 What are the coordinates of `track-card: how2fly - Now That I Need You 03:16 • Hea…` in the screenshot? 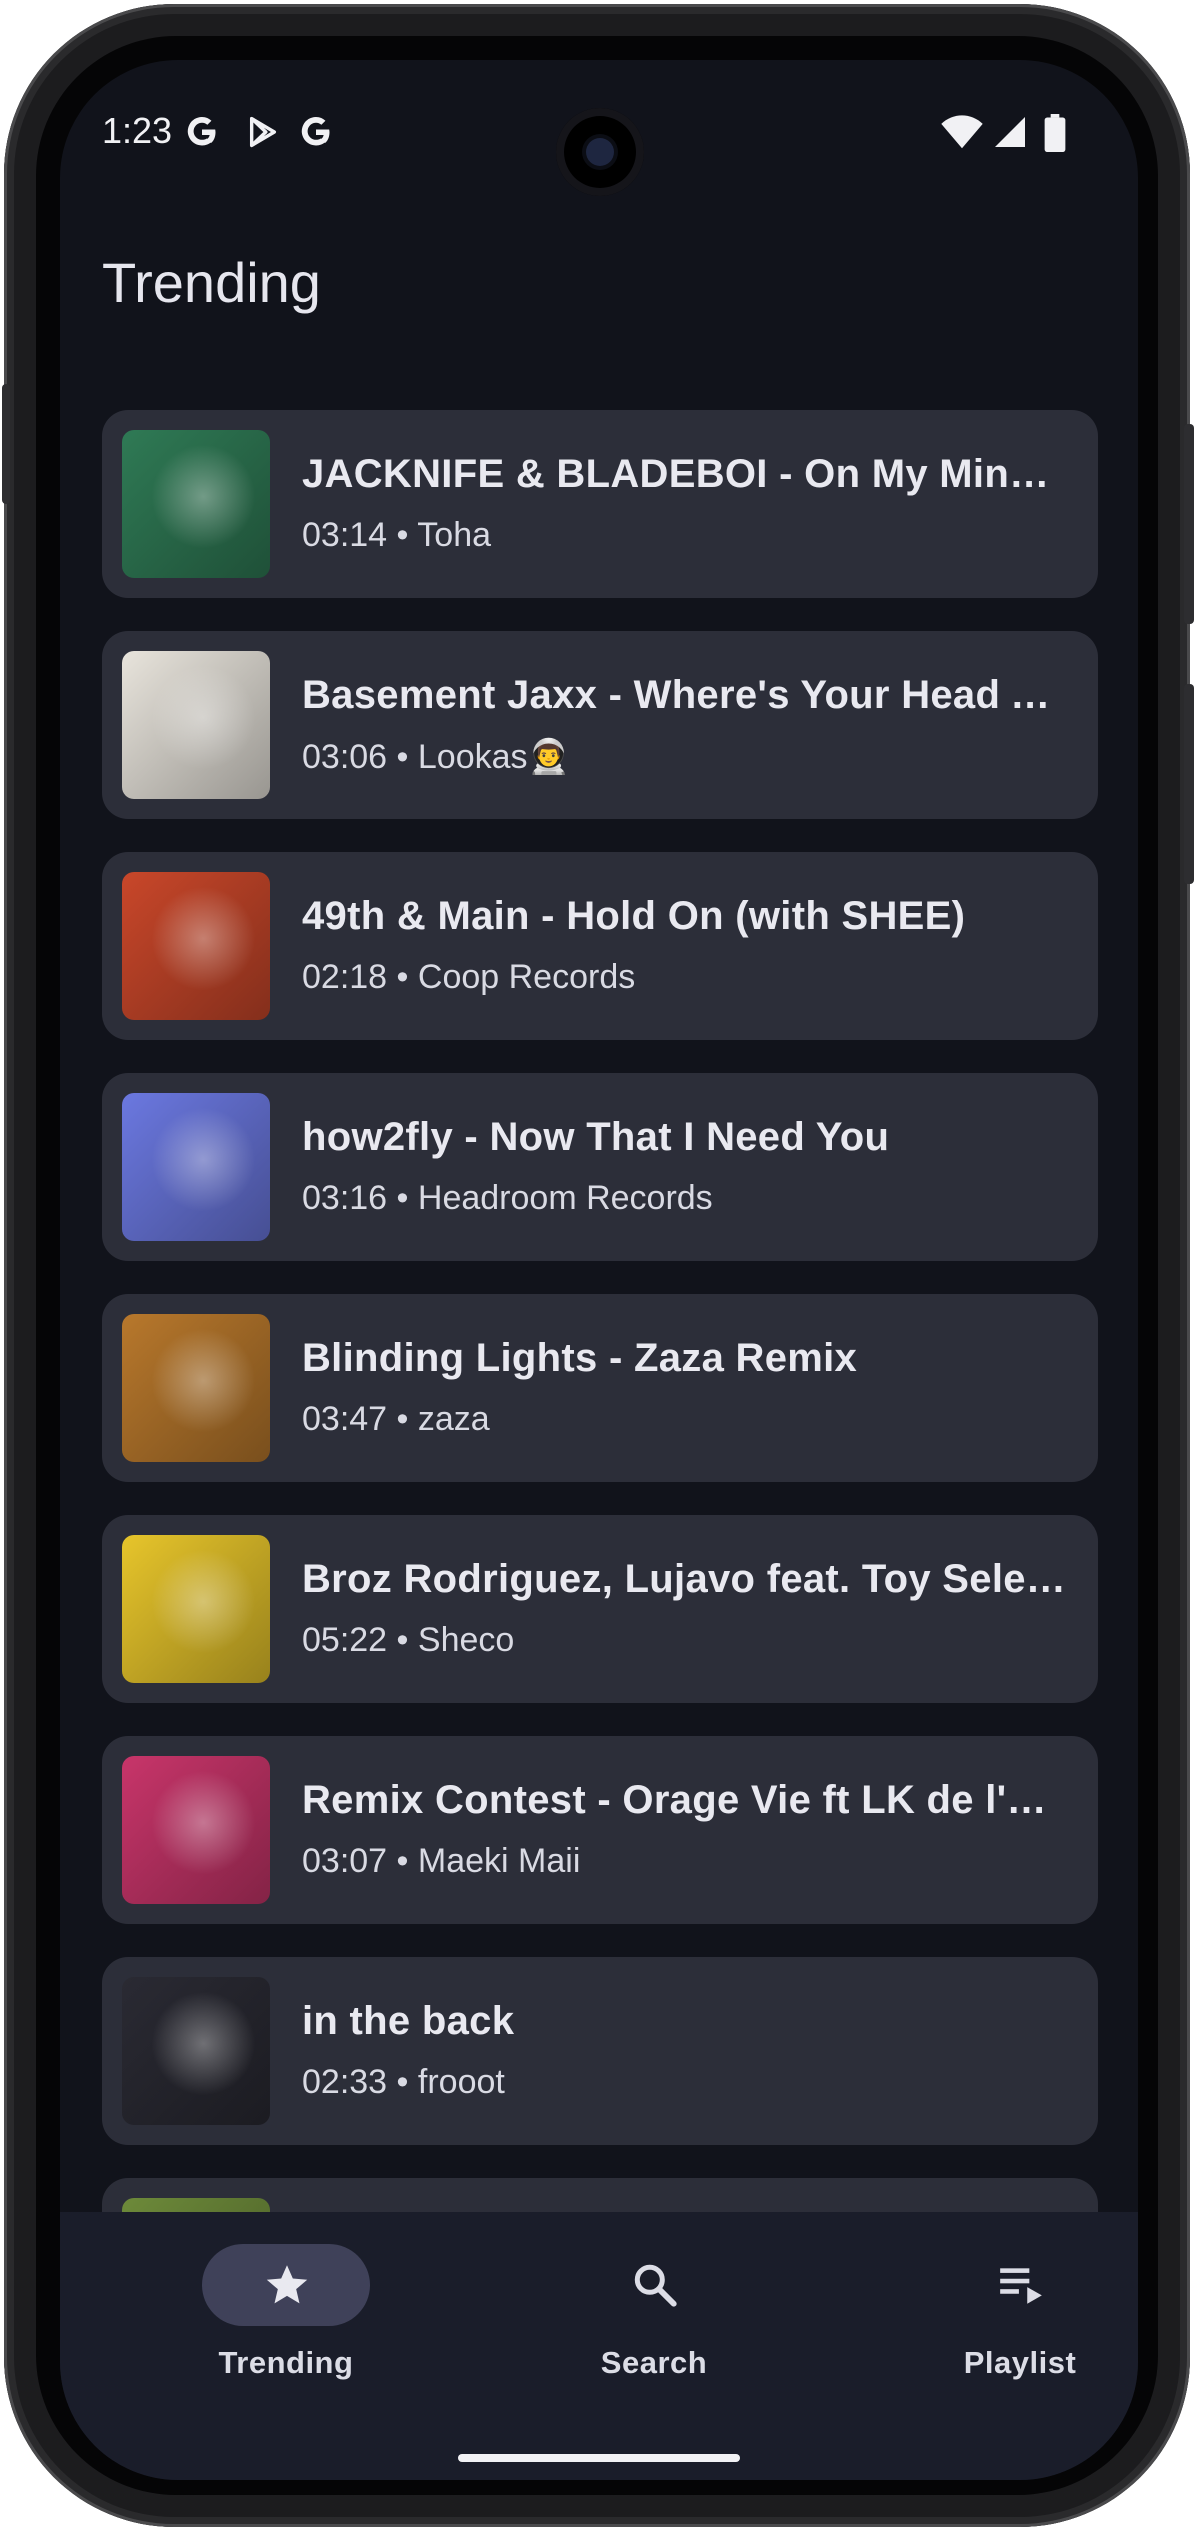 It's located at (600, 1167).